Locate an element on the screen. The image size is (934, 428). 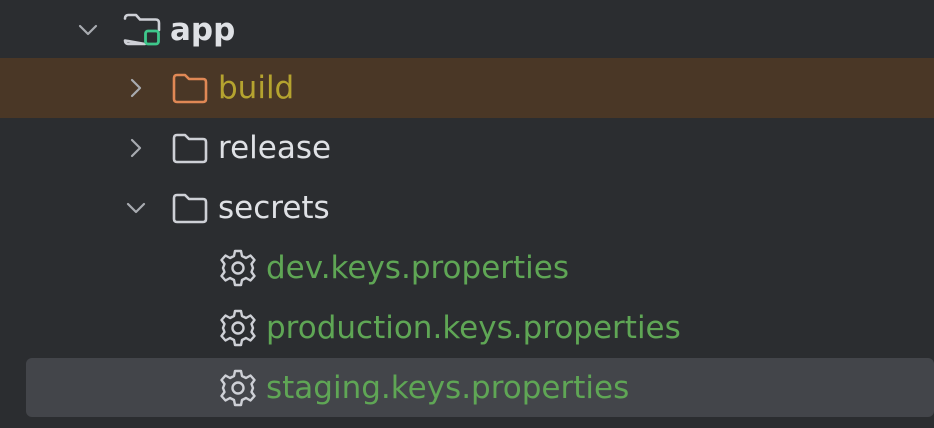
module-folder-icon is located at coordinates (142, 29).